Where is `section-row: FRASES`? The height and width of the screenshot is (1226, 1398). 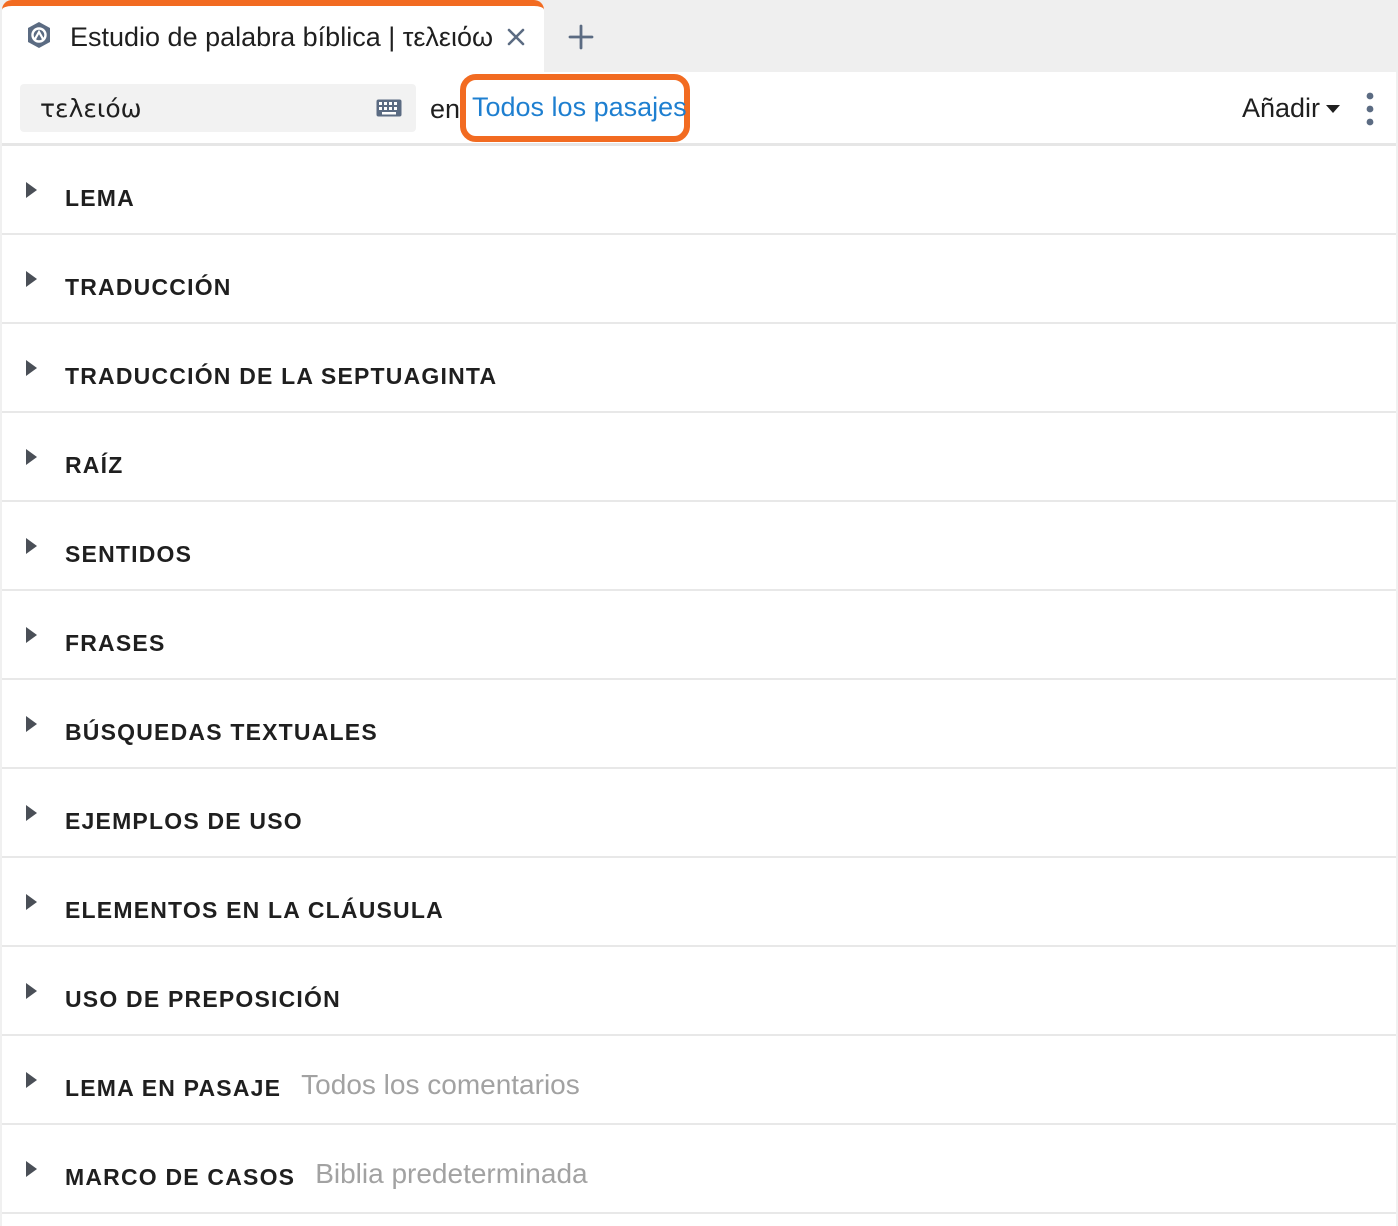
section-row: FRASES is located at coordinates (699, 635).